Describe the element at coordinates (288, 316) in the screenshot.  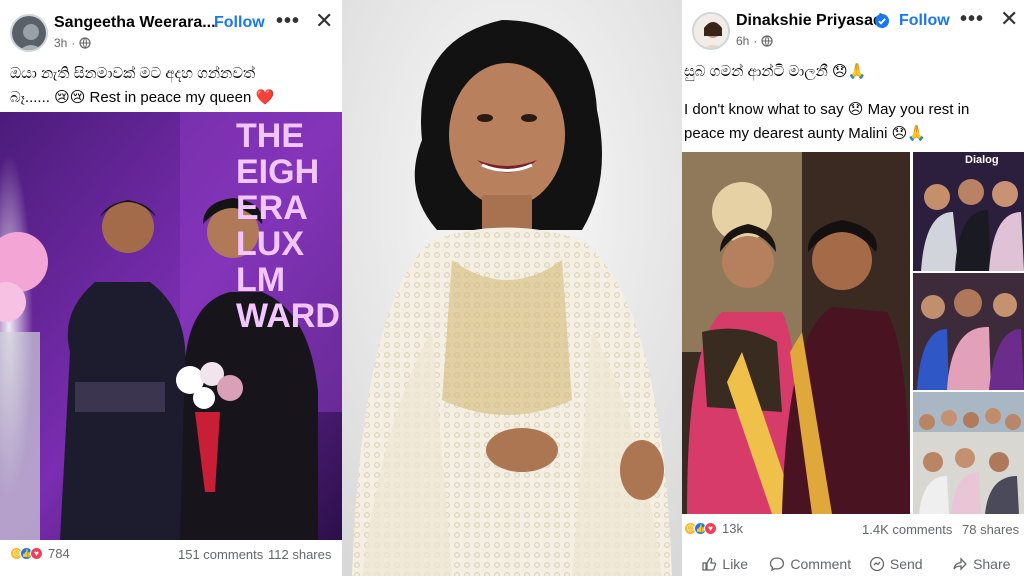
I see `banner-line: WARD` at that location.